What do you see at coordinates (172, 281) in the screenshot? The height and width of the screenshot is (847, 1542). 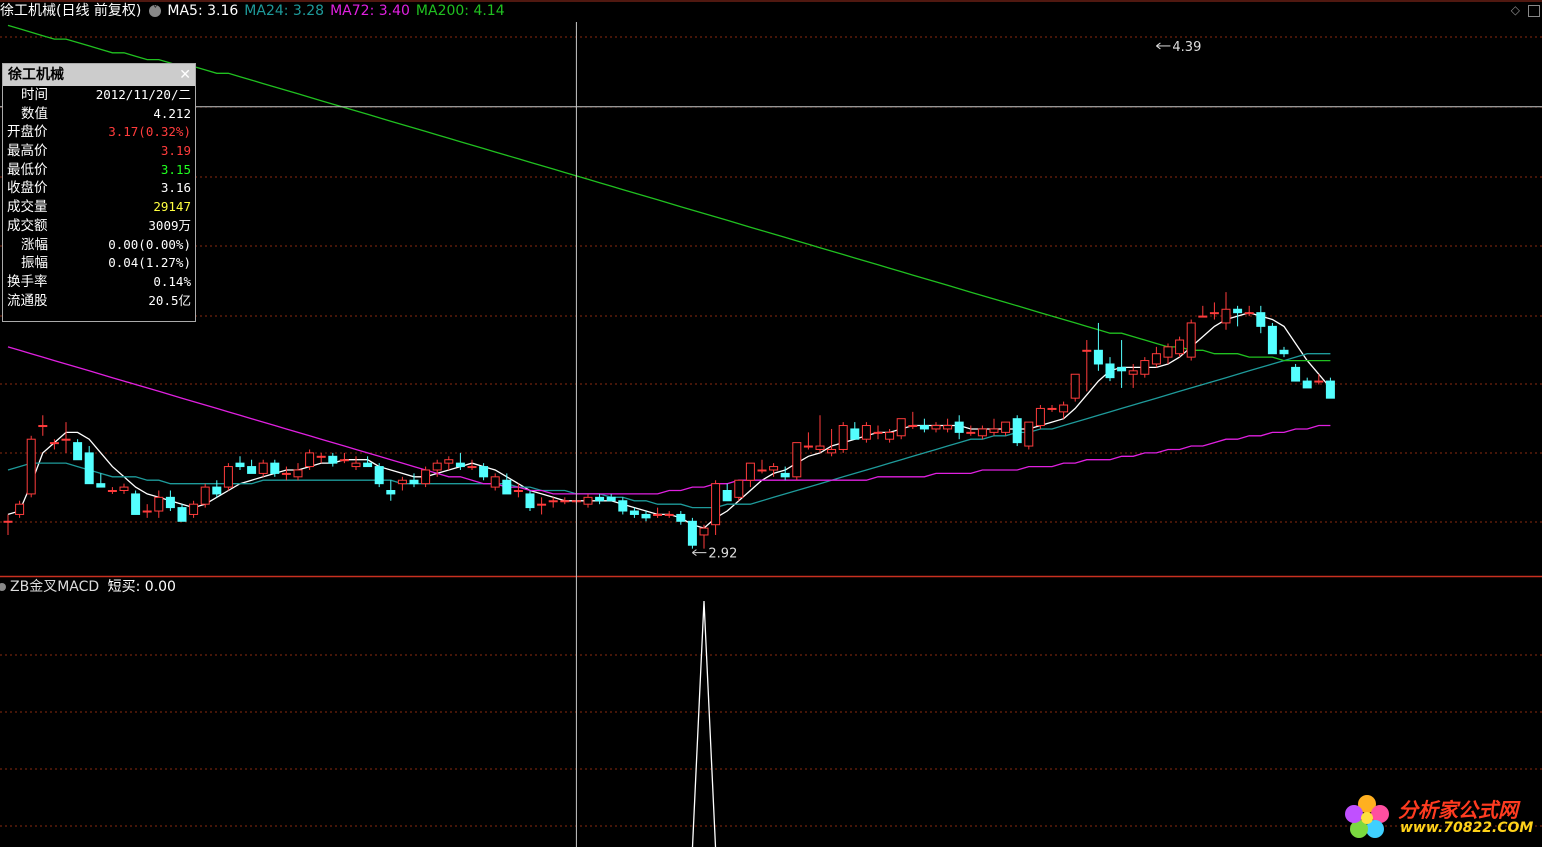 I see `info-row-value: 0.14%` at bounding box center [172, 281].